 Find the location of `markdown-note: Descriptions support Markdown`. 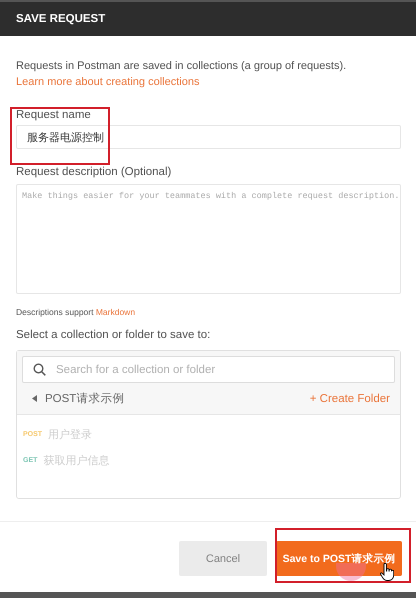

markdown-note: Descriptions support Markdown is located at coordinates (76, 312).